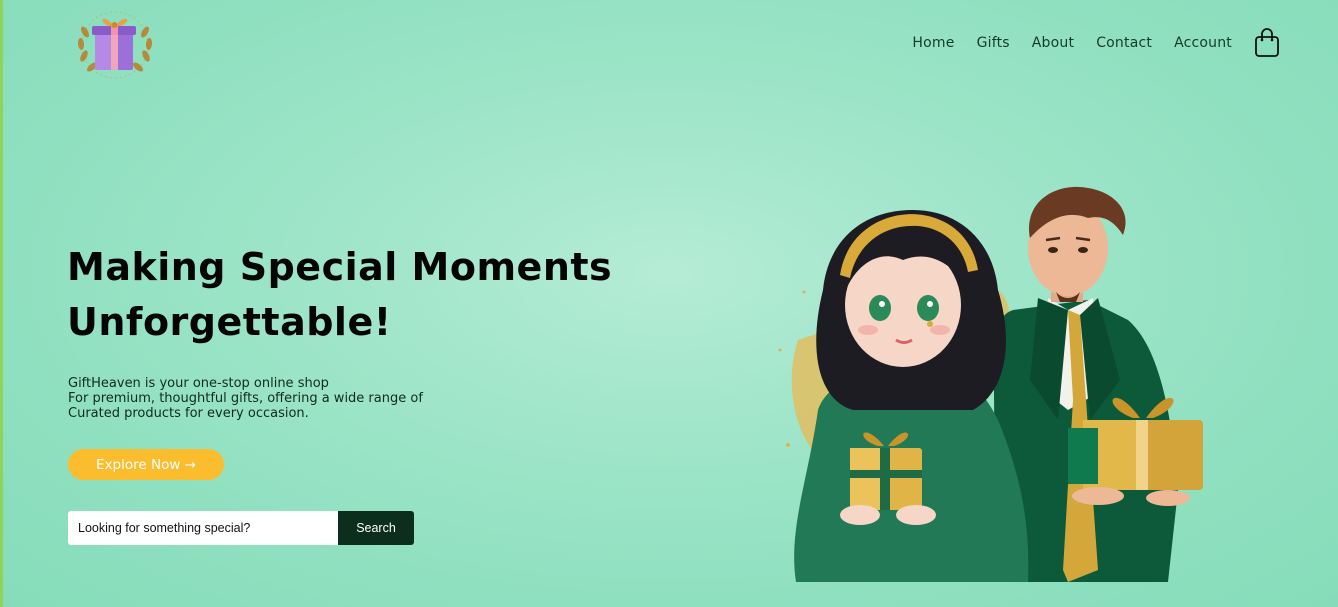 The height and width of the screenshot is (607, 1338). I want to click on search-button: Search, so click(376, 528).